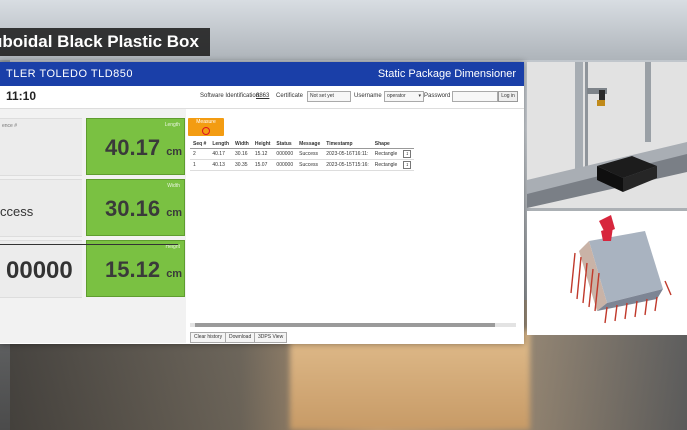 The width and height of the screenshot is (687, 430). I want to click on column-header: Height, so click(262, 144).